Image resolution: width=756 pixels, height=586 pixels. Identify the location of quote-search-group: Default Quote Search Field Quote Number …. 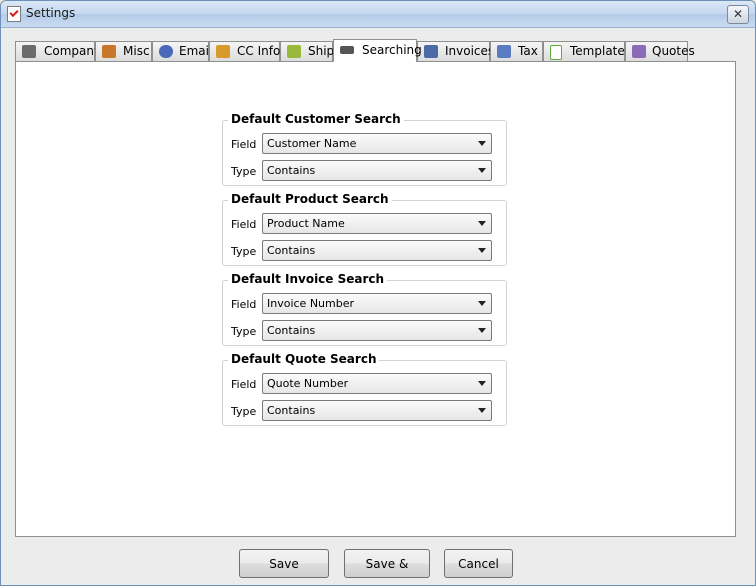
(364, 389).